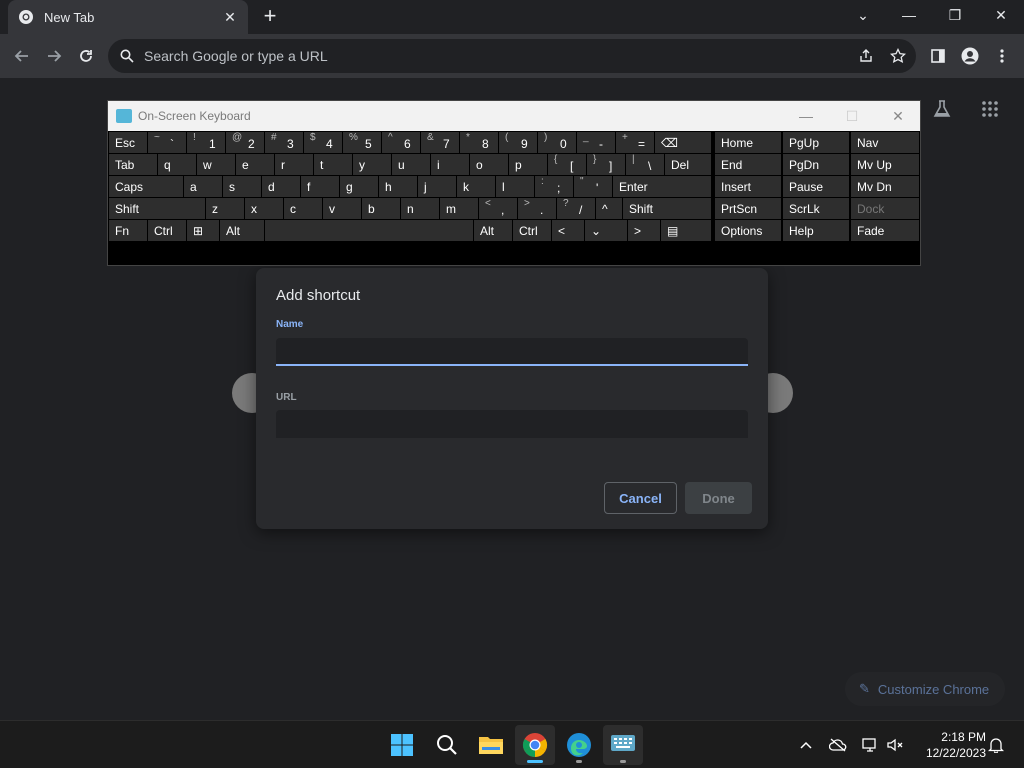 The height and width of the screenshot is (768, 1024). I want to click on osk-key-caps: Caps, so click(146, 186).